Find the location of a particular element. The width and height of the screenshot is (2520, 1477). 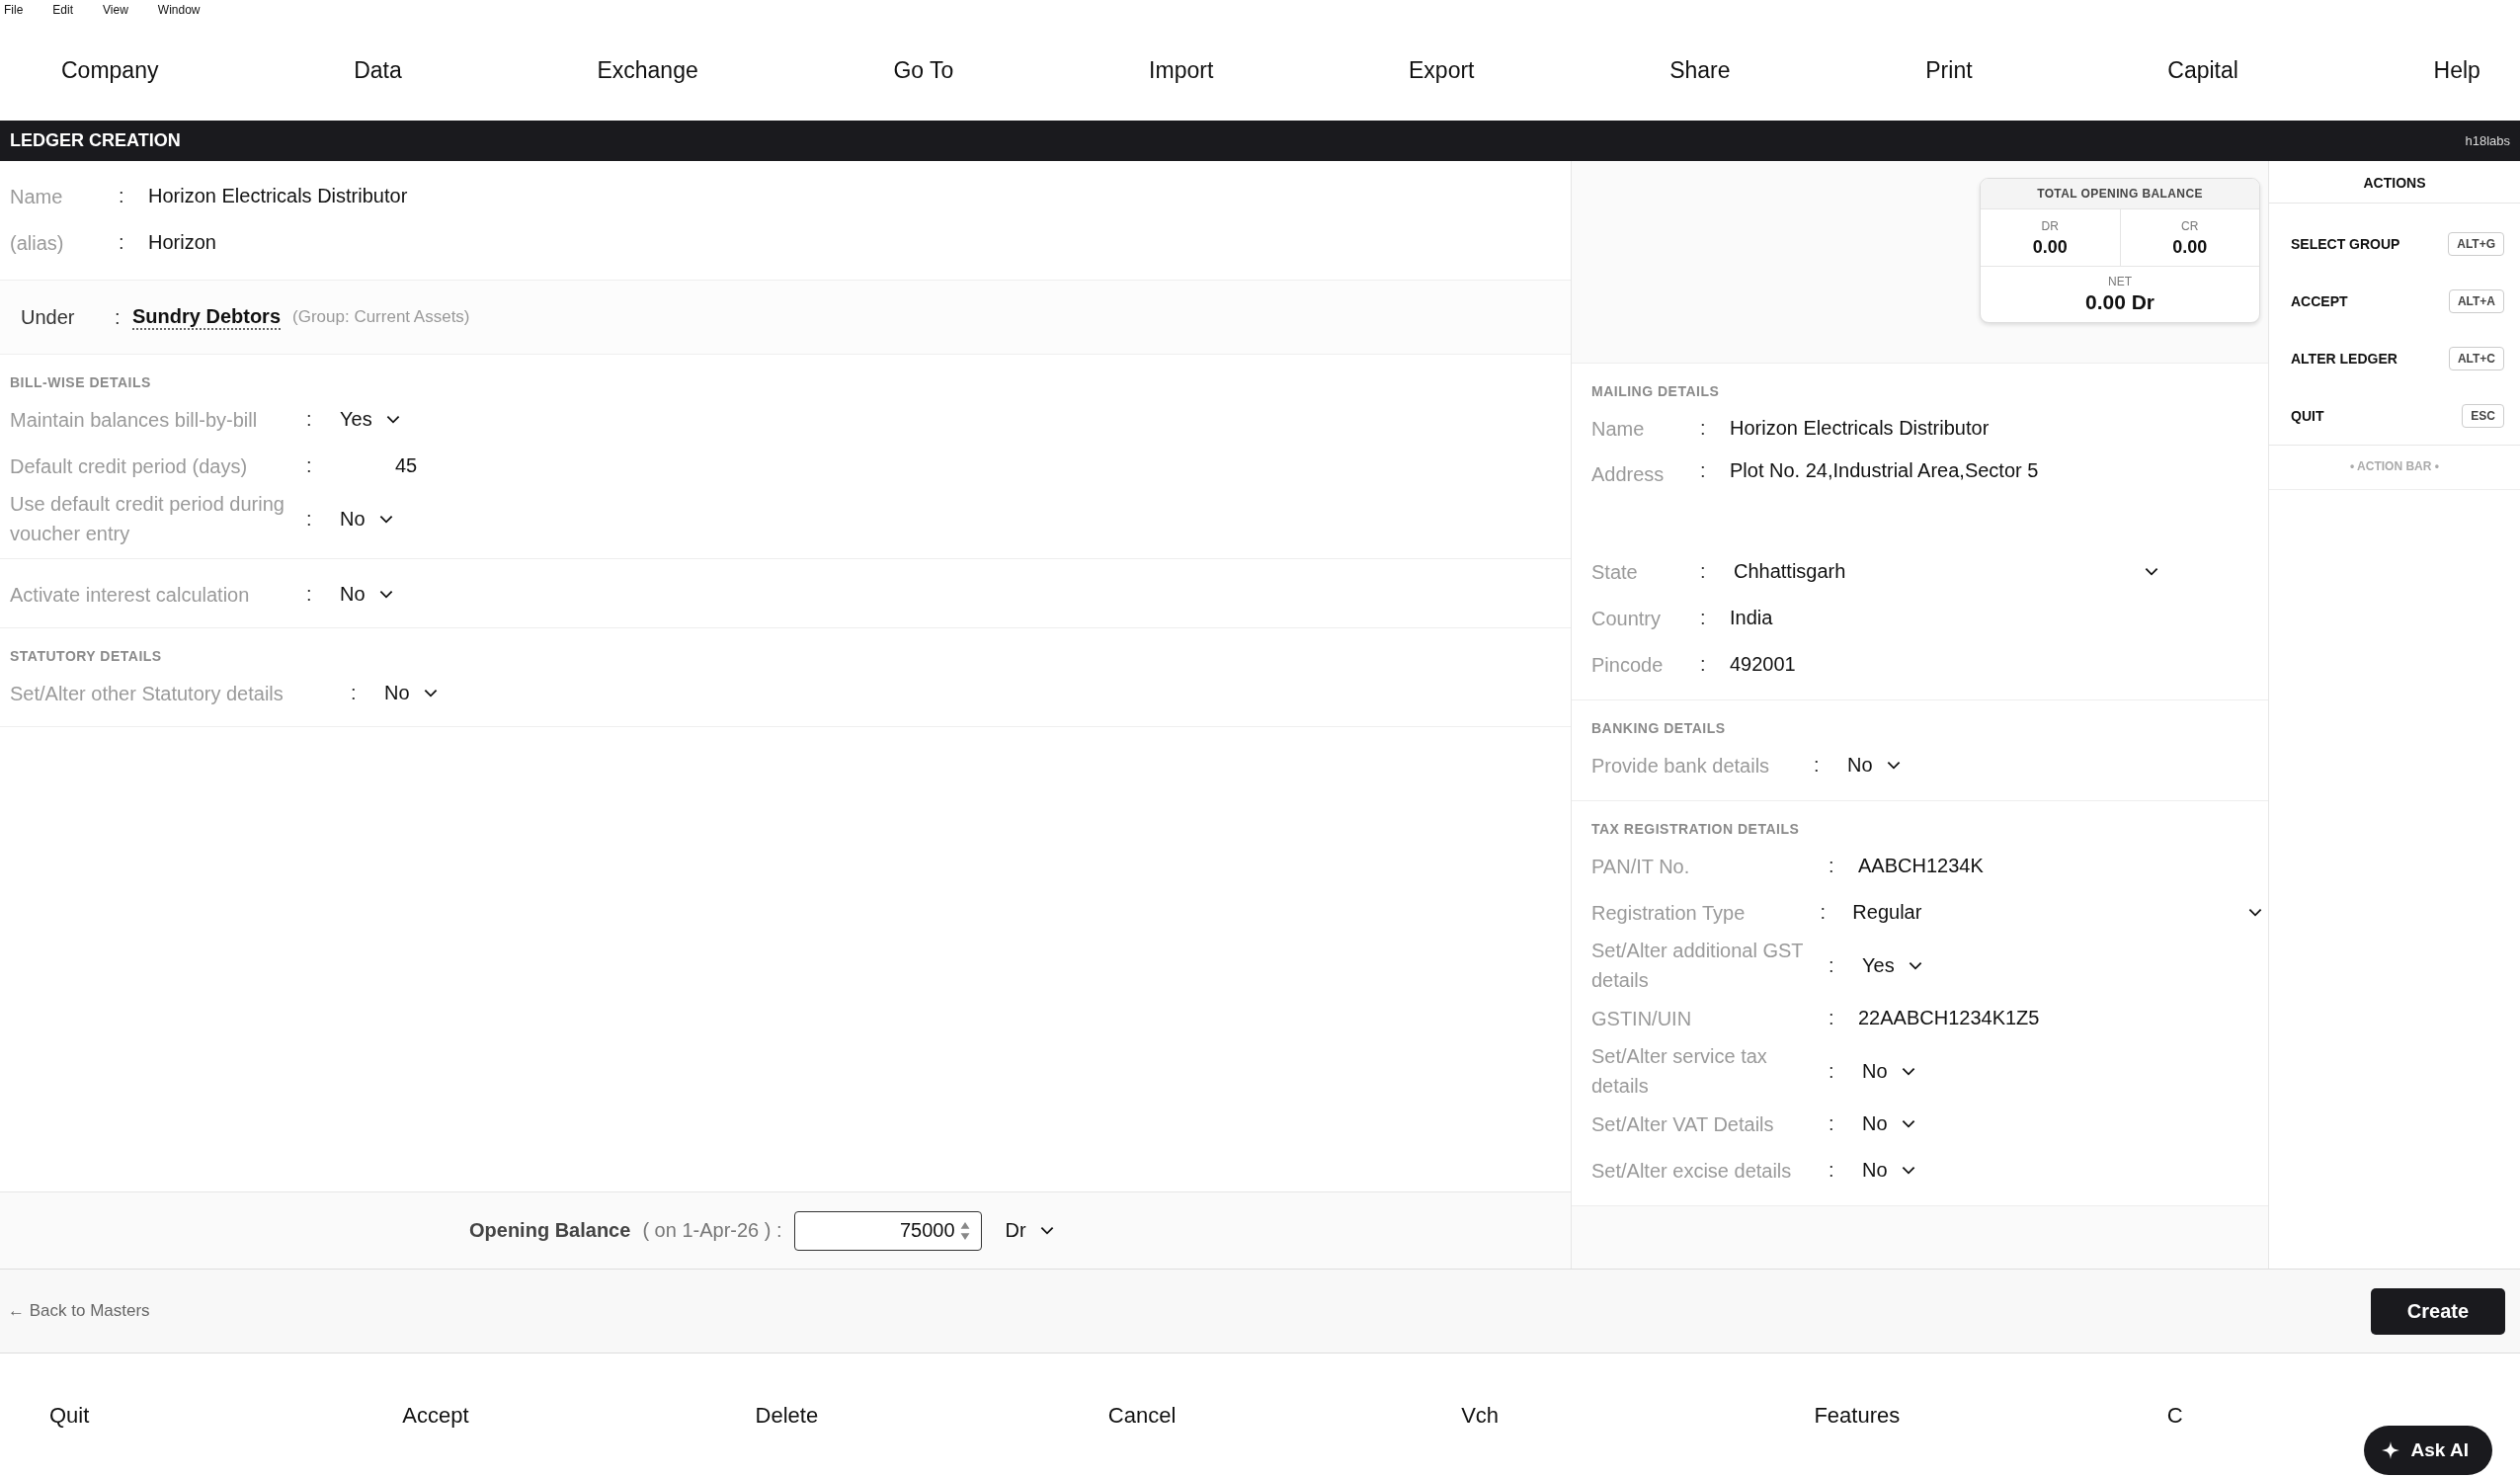

nav-item: Exchange is located at coordinates (647, 70).